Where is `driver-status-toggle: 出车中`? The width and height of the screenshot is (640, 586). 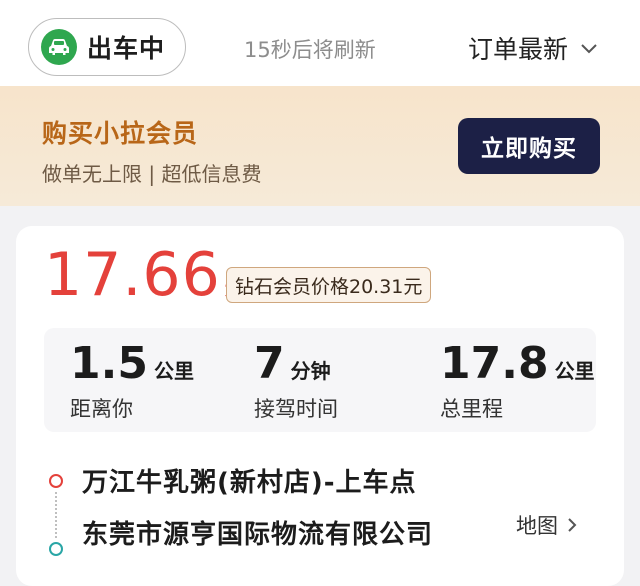
driver-status-toggle: 出车中 is located at coordinates (107, 47).